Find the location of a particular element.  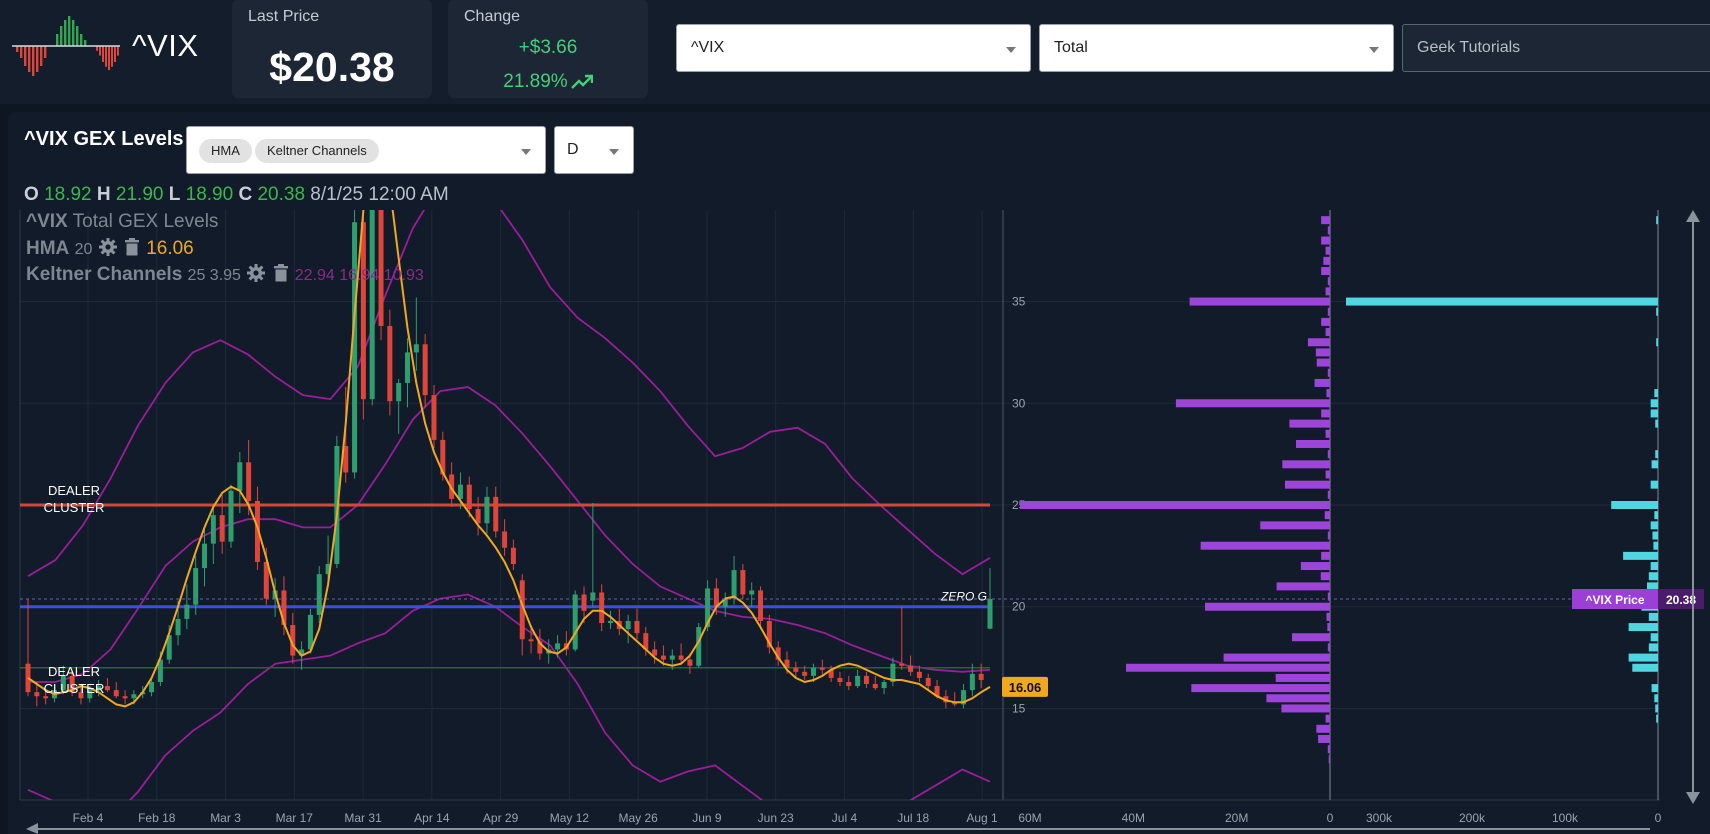

level-label-line: DEALER is located at coordinates (74, 671).